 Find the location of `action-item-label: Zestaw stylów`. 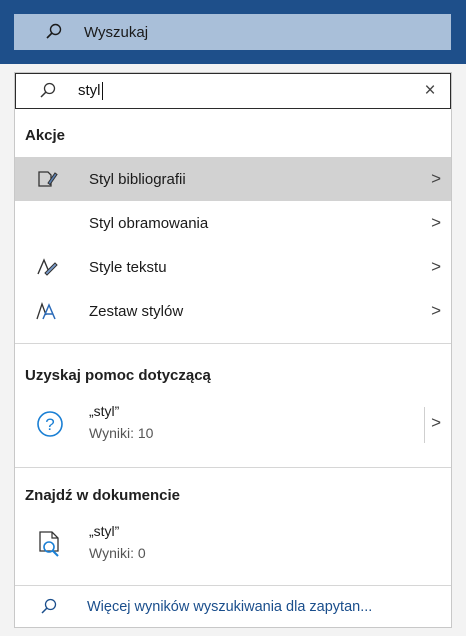

action-item-label: Zestaw stylów is located at coordinates (136, 311).